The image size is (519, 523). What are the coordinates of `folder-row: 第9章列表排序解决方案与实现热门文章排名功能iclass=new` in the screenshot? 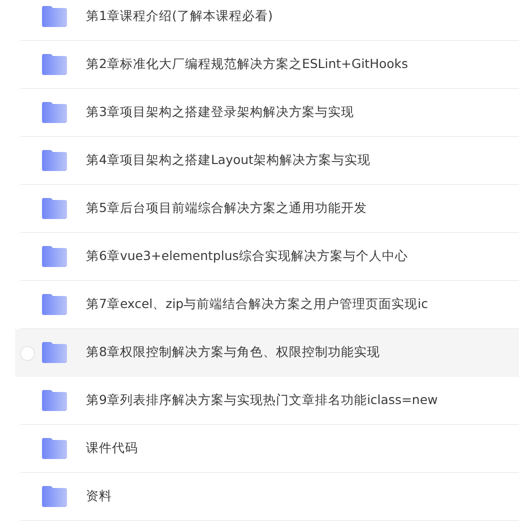 It's located at (269, 401).